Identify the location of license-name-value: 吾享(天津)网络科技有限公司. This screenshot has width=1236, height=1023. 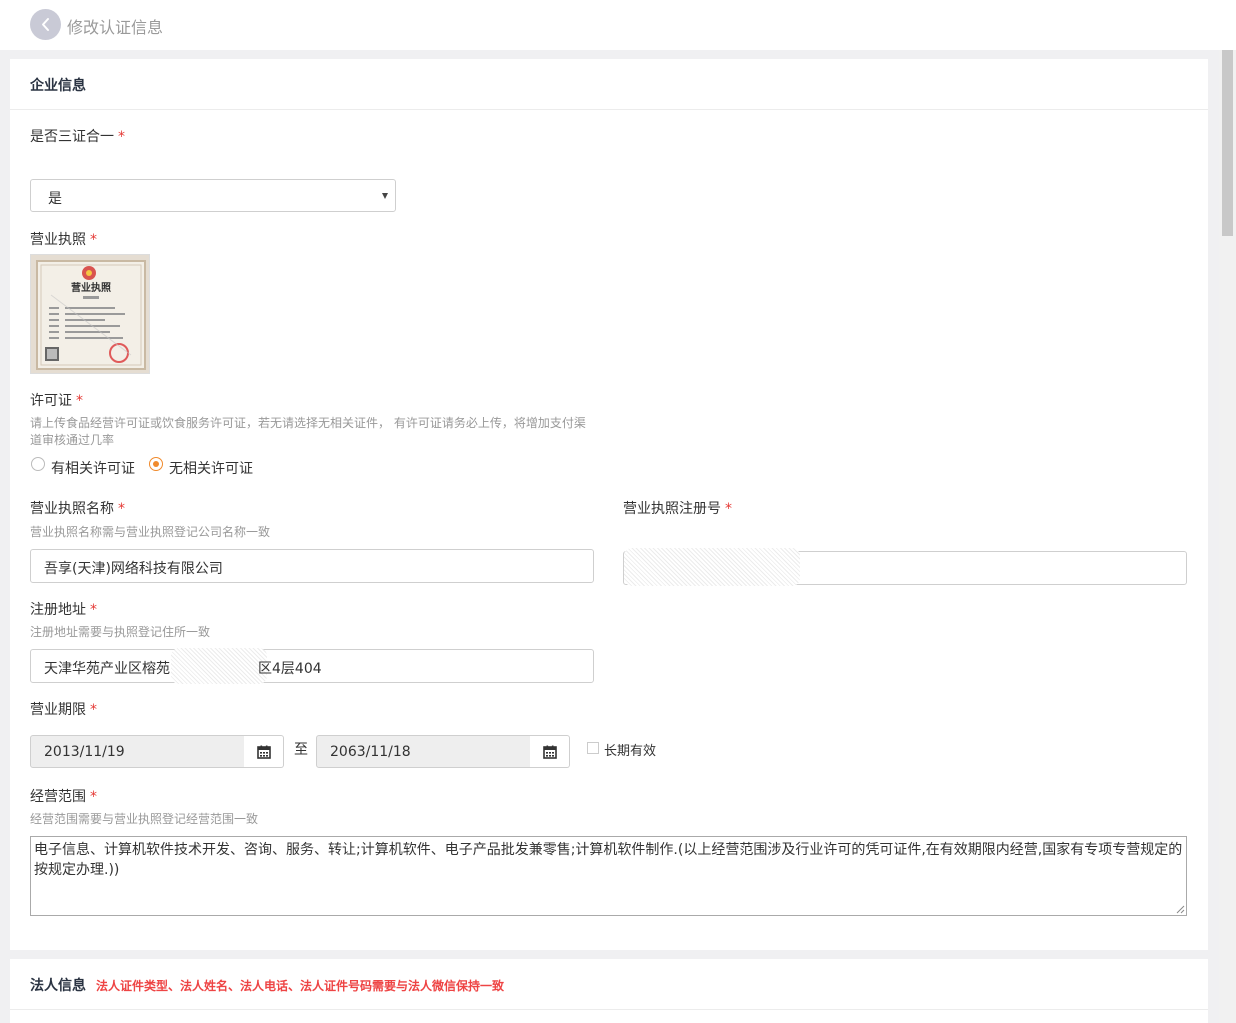
(133, 569).